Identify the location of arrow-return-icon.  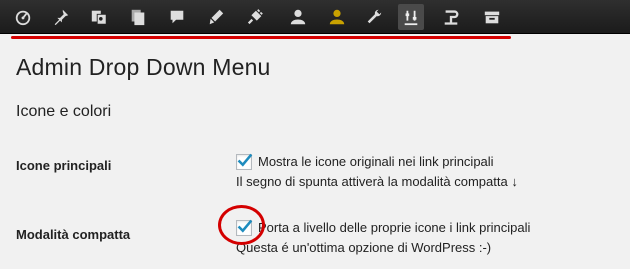
(451, 17).